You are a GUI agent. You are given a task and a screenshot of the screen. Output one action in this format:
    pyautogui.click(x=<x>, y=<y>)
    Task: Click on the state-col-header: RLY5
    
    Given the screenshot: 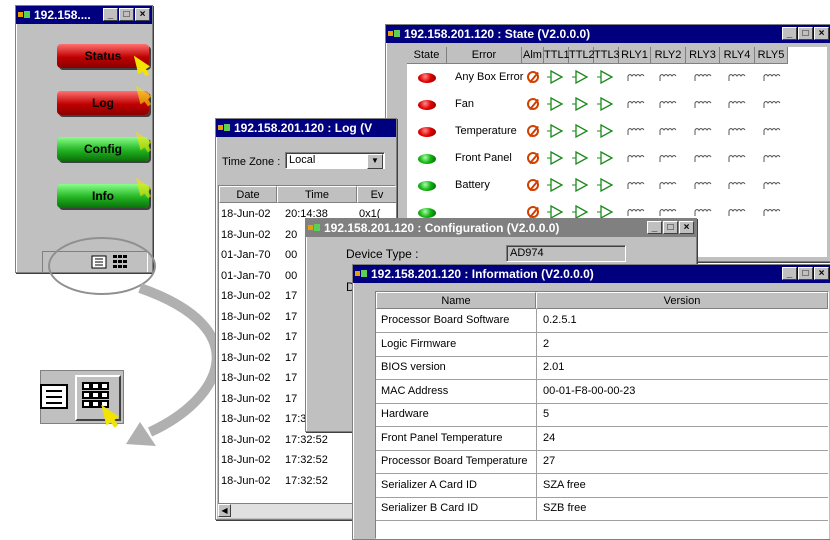 What is the action you would take?
    pyautogui.click(x=771, y=55)
    